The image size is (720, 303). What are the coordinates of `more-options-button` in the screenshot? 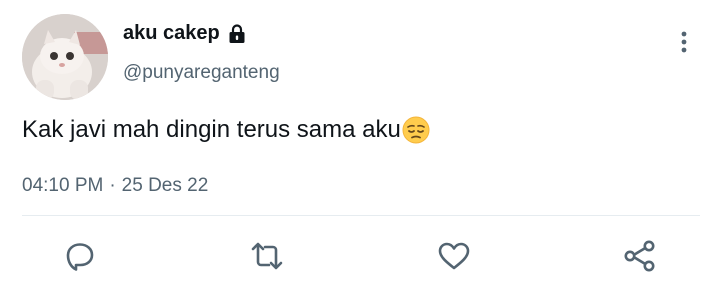 It's located at (684, 42).